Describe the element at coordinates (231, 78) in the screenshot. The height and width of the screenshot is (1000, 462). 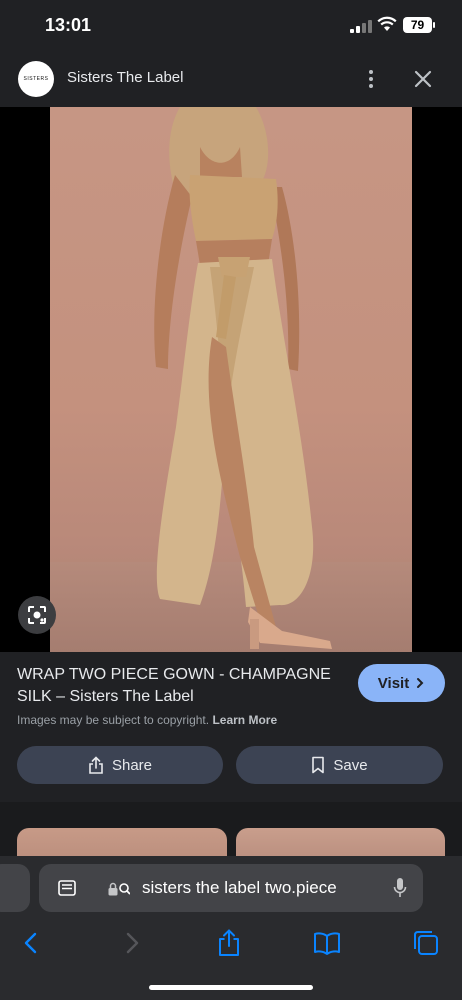
I see `result-header: SISTERS THE LABEL Sisters The Label` at that location.